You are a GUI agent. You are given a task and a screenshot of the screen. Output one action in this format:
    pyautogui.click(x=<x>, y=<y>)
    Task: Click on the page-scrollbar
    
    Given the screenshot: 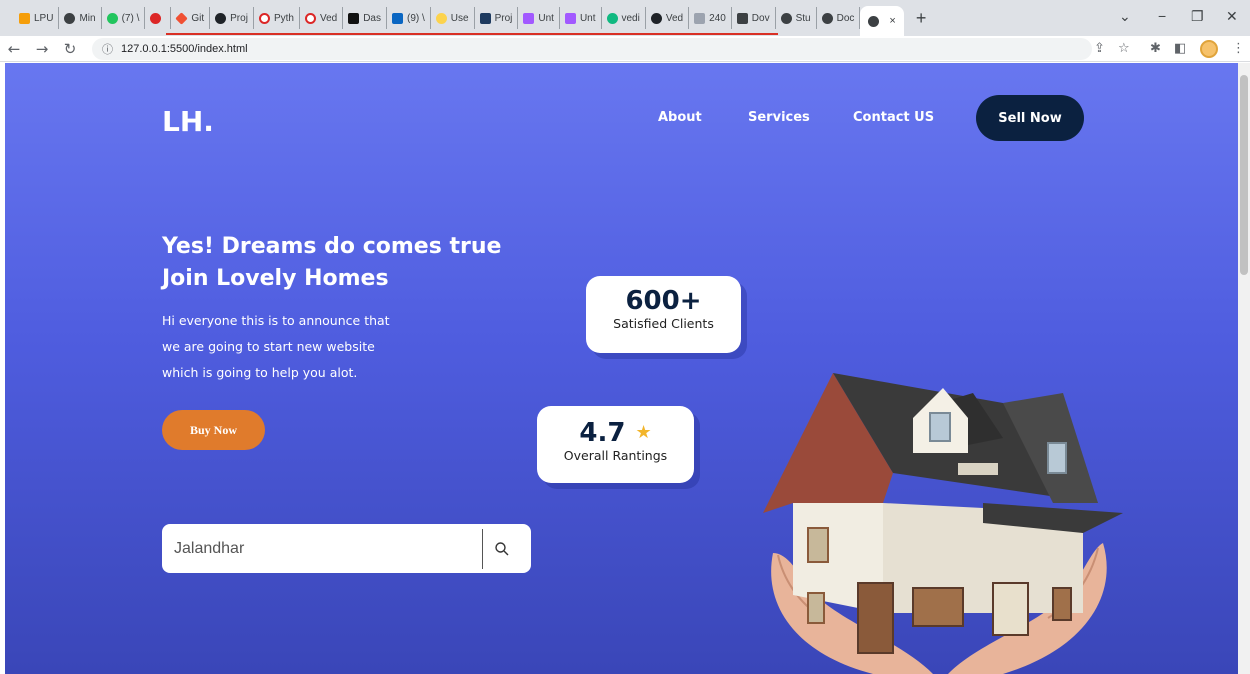 What is the action you would take?
    pyautogui.click(x=1244, y=368)
    